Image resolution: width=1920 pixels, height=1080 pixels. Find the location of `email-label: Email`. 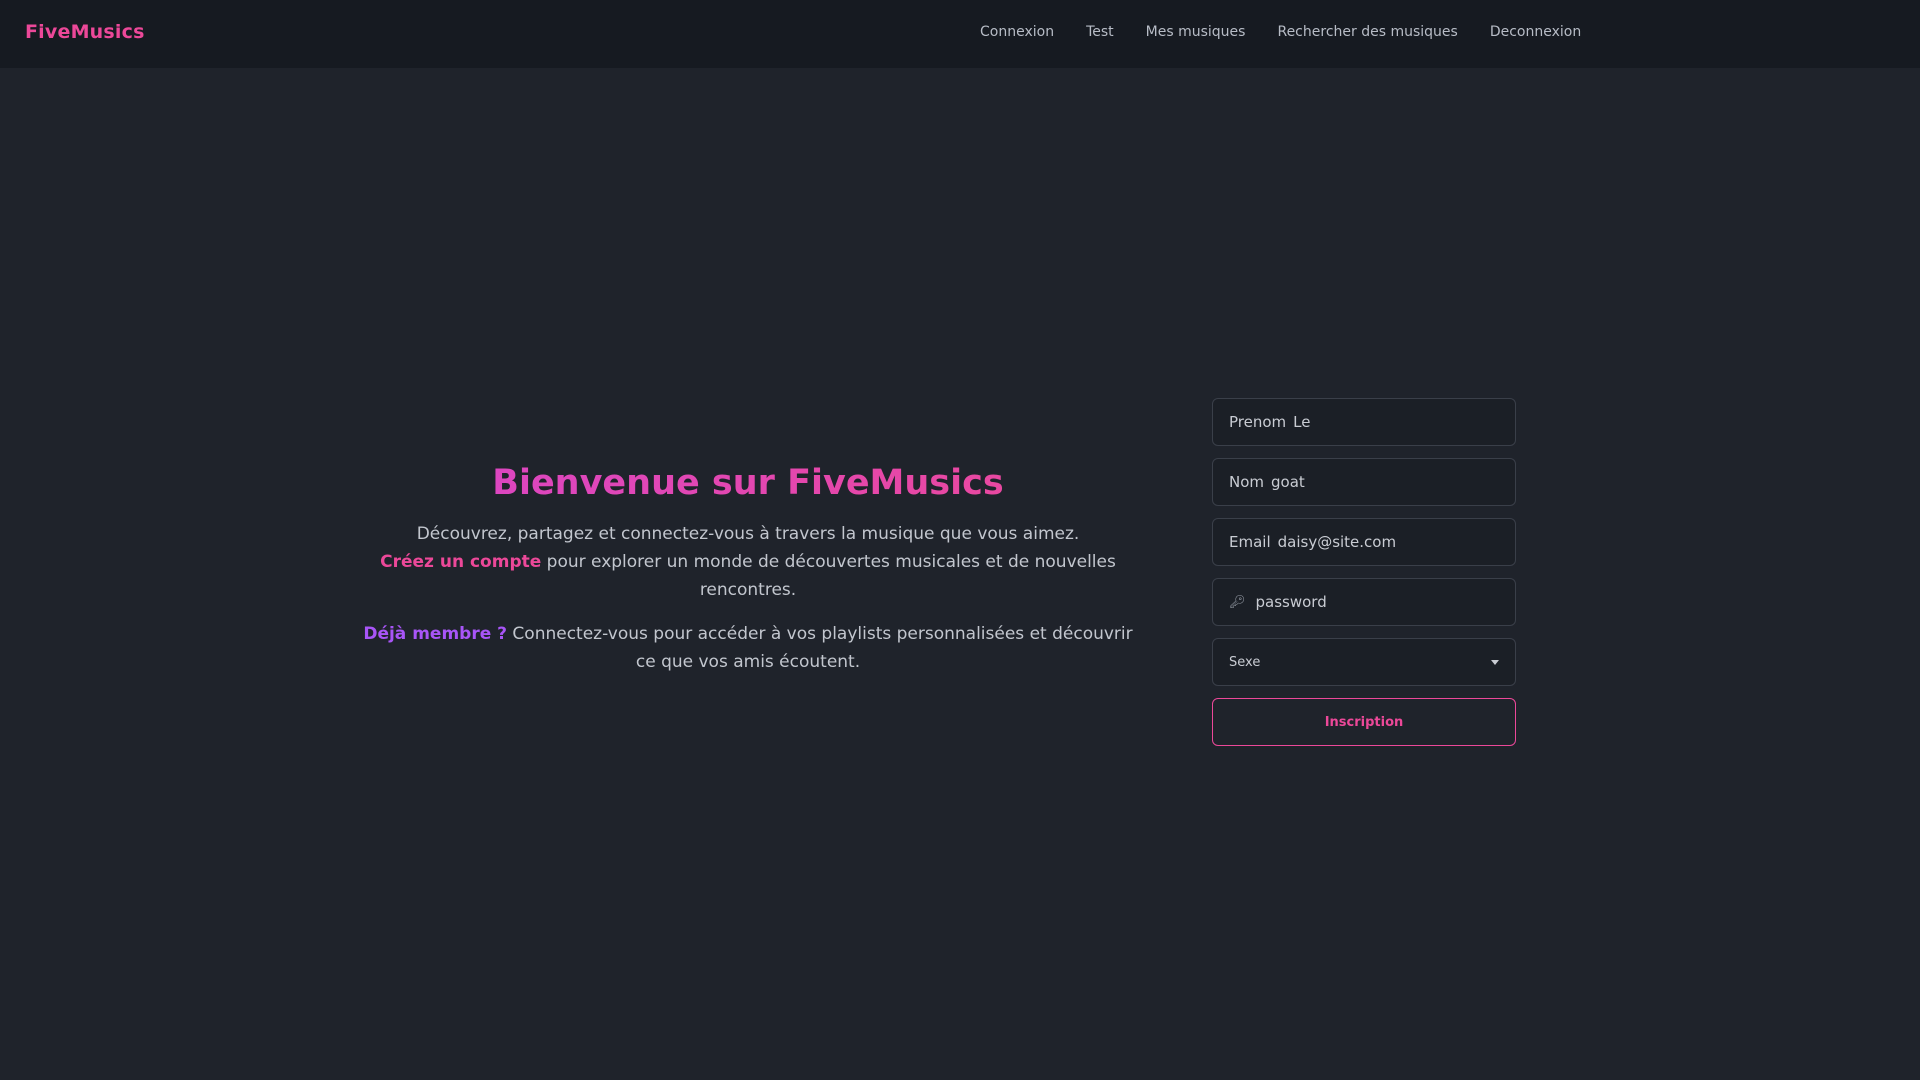

email-label: Email is located at coordinates (1250, 542).